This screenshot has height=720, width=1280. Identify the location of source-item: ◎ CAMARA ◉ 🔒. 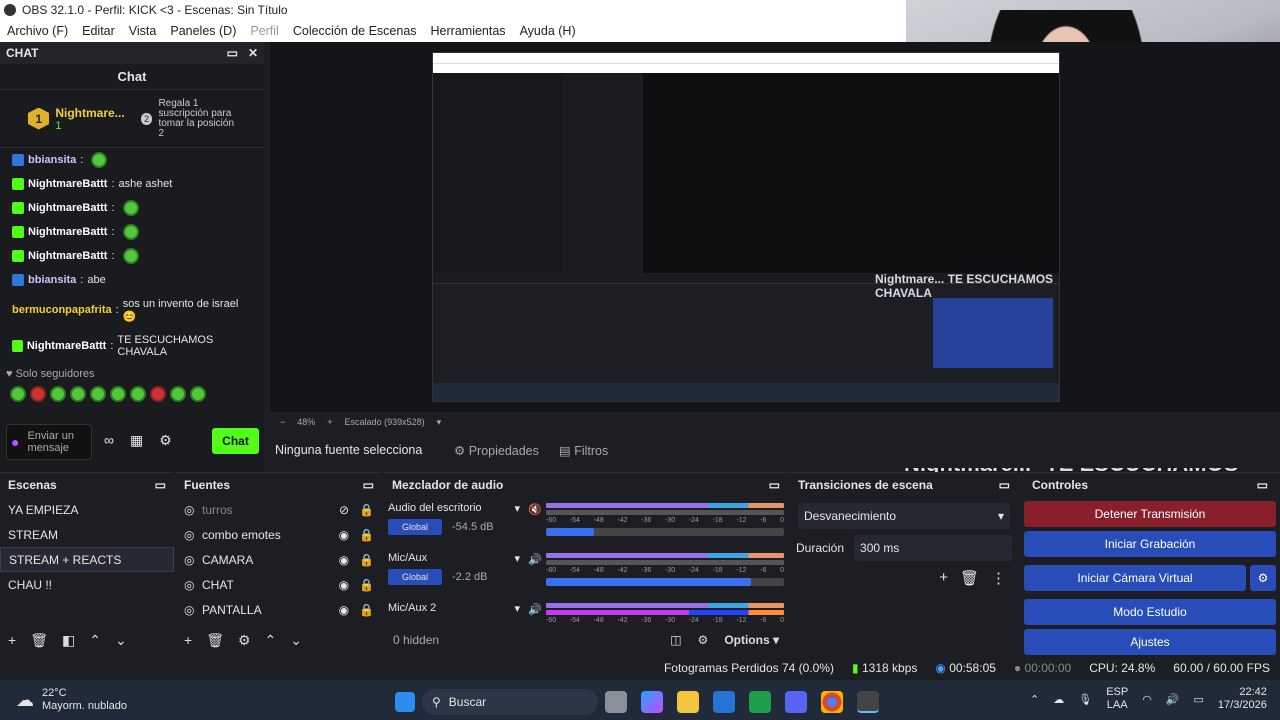
(279, 559).